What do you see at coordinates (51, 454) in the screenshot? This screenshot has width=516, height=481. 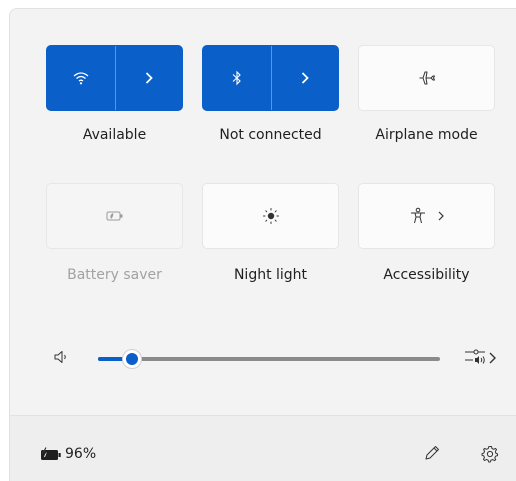 I see `battery-charging-icon` at bounding box center [51, 454].